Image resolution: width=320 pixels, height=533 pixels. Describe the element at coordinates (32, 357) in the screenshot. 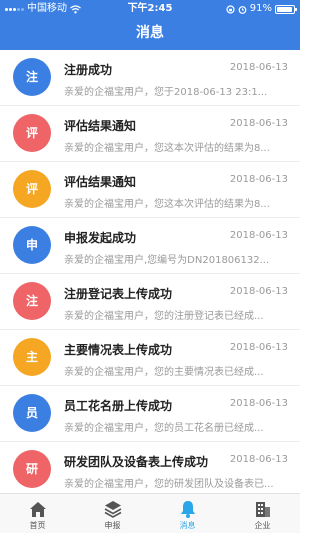

I see `message-badge: 主` at that location.